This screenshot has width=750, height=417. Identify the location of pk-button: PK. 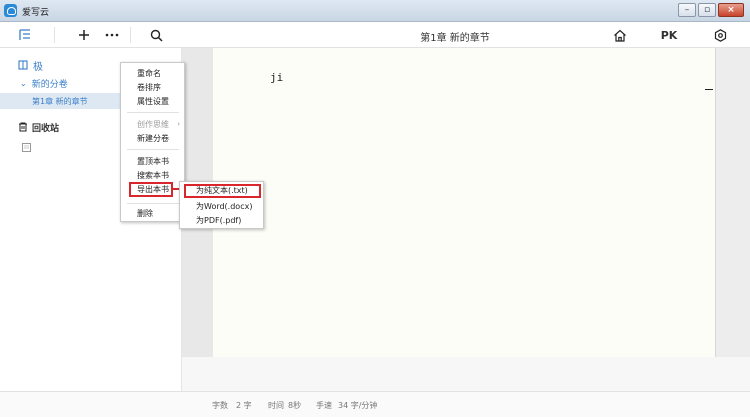
(669, 35).